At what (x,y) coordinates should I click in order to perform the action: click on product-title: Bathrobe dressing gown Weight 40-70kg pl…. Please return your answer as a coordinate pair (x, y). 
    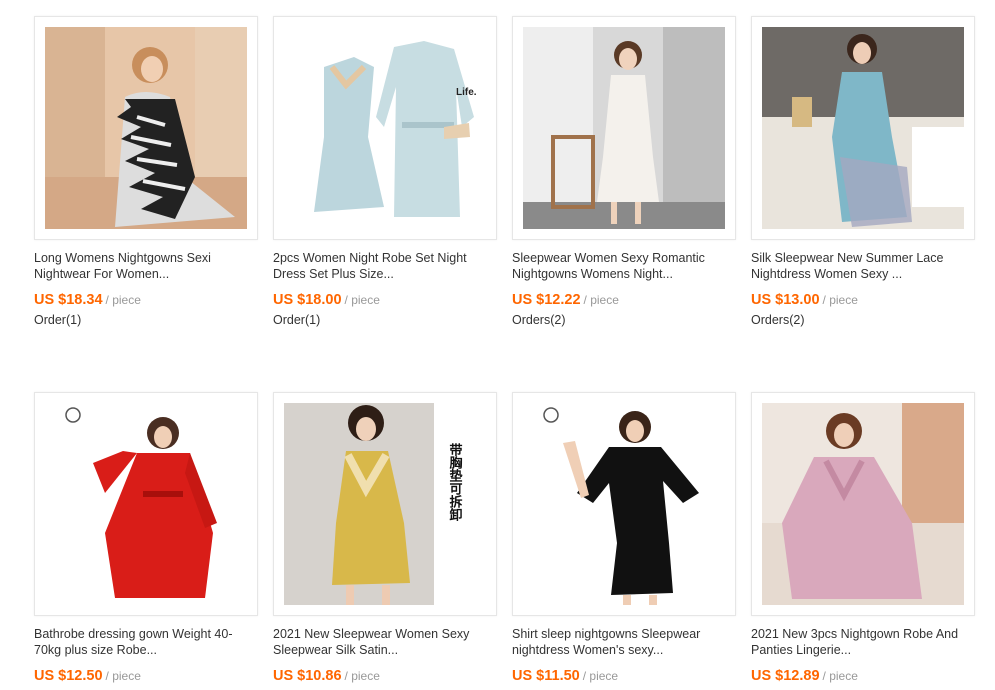
    Looking at the image, I should click on (145, 642).